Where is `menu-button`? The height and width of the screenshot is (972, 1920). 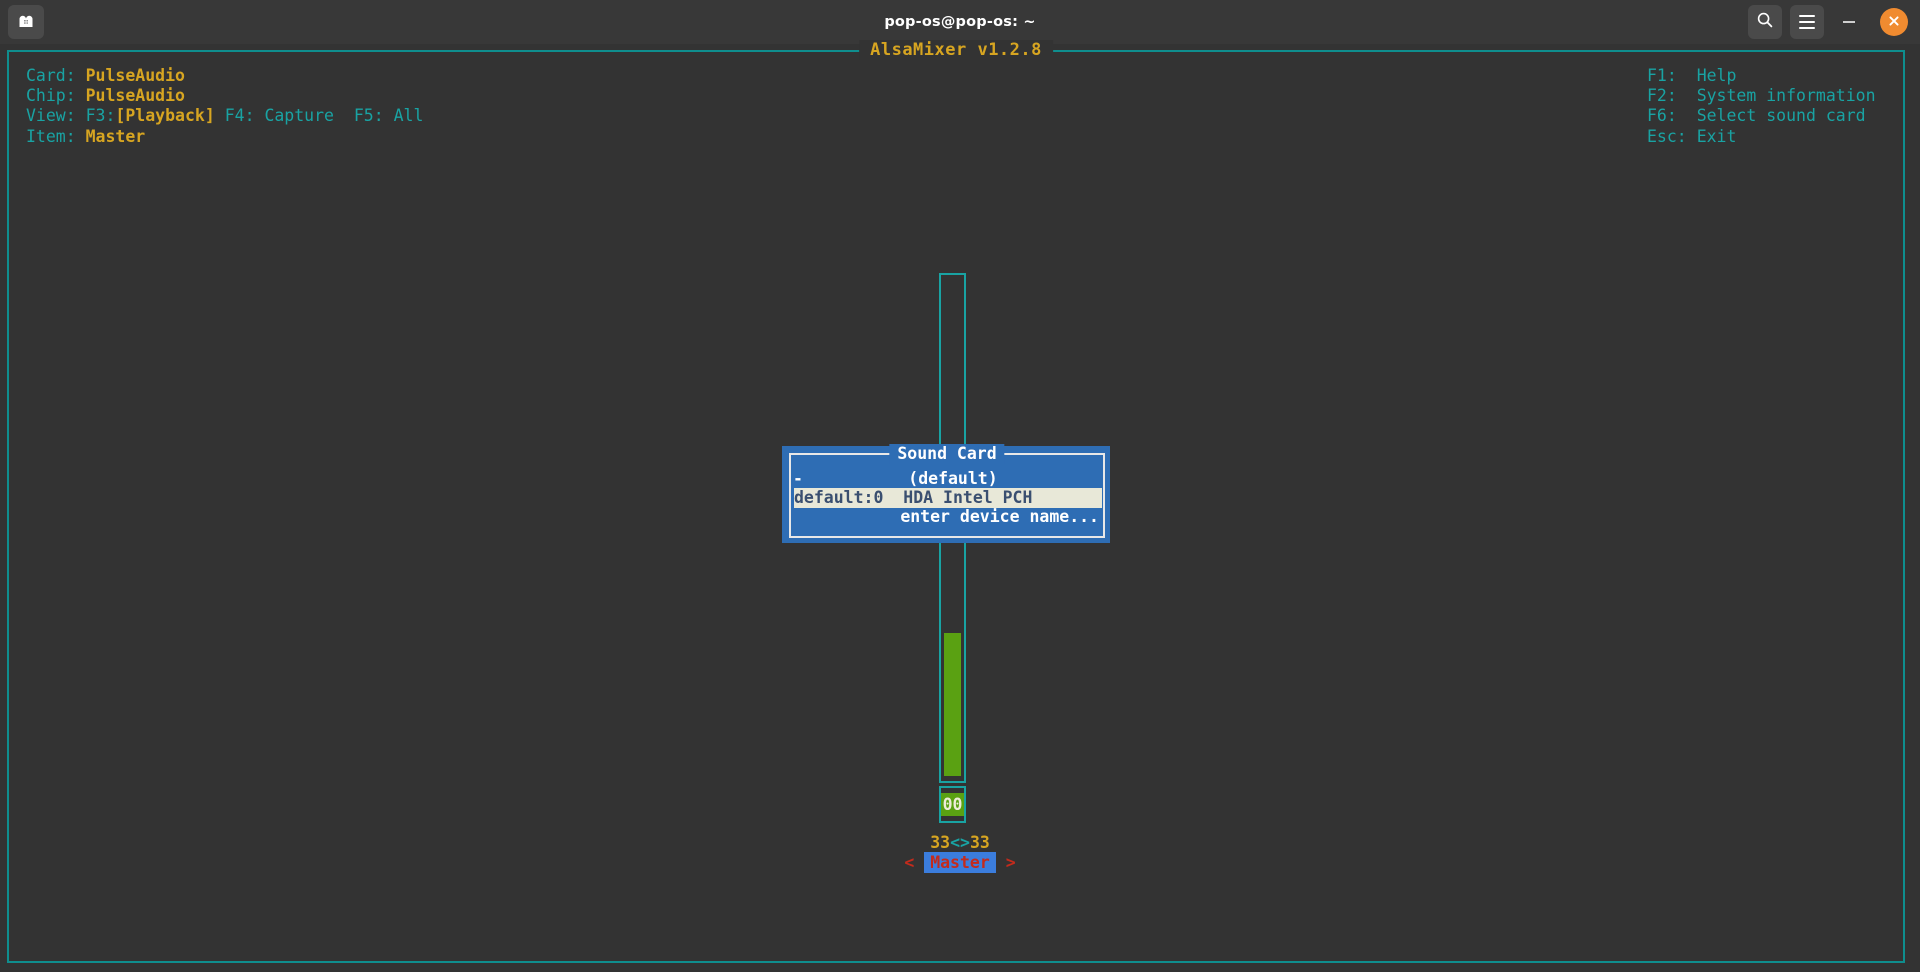
menu-button is located at coordinates (1807, 22).